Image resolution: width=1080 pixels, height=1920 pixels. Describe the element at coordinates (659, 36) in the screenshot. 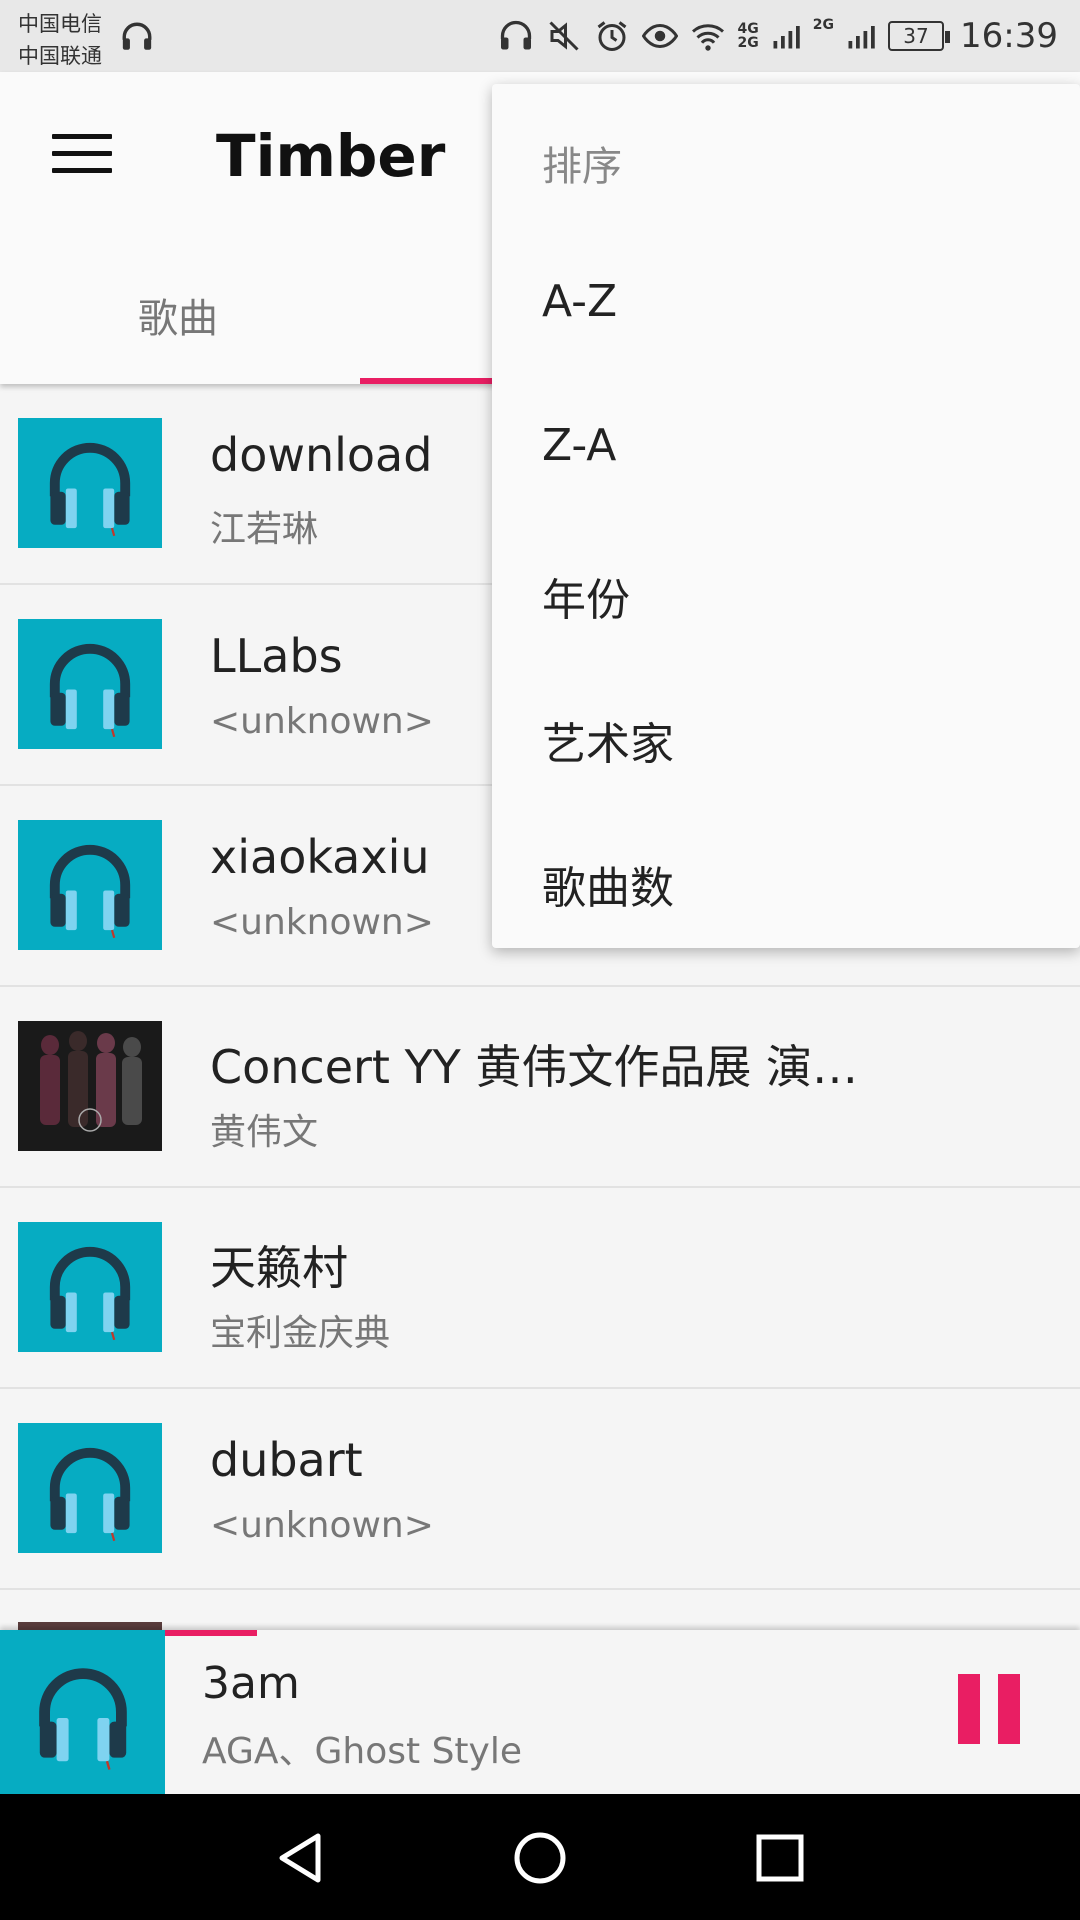

I see `eye-icon` at that location.